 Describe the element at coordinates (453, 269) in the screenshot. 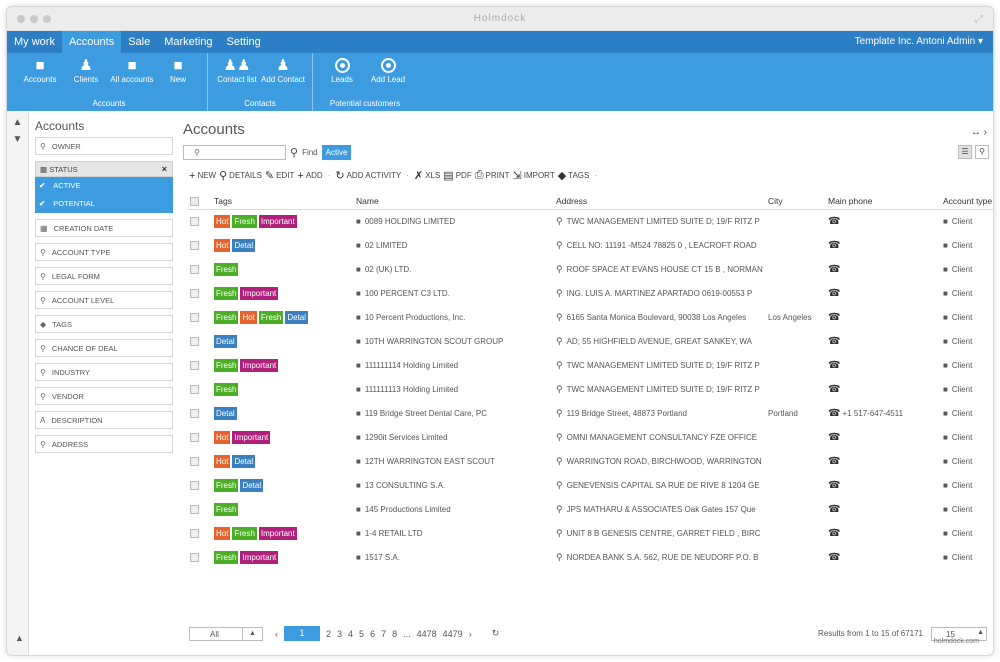

I see `cell-name: ■ 02 (UK) LTD.` at that location.